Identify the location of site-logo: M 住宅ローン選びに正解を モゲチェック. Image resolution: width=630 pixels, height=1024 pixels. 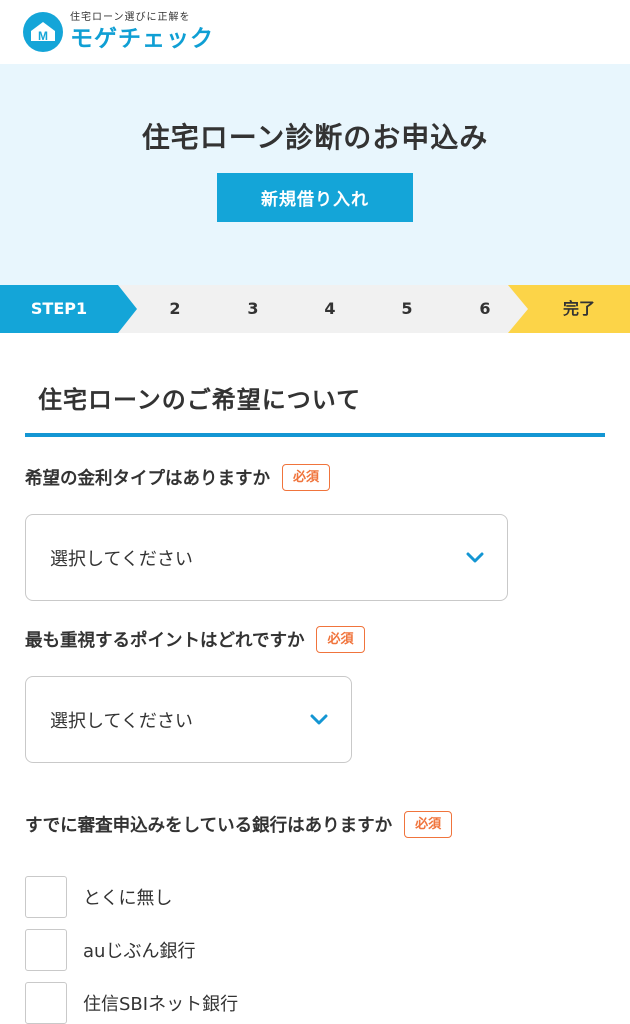
(118, 32).